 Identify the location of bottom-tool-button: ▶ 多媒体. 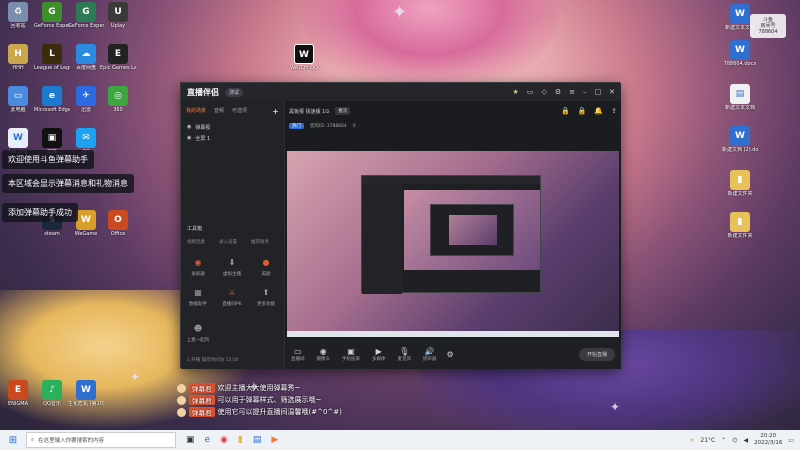
(379, 354).